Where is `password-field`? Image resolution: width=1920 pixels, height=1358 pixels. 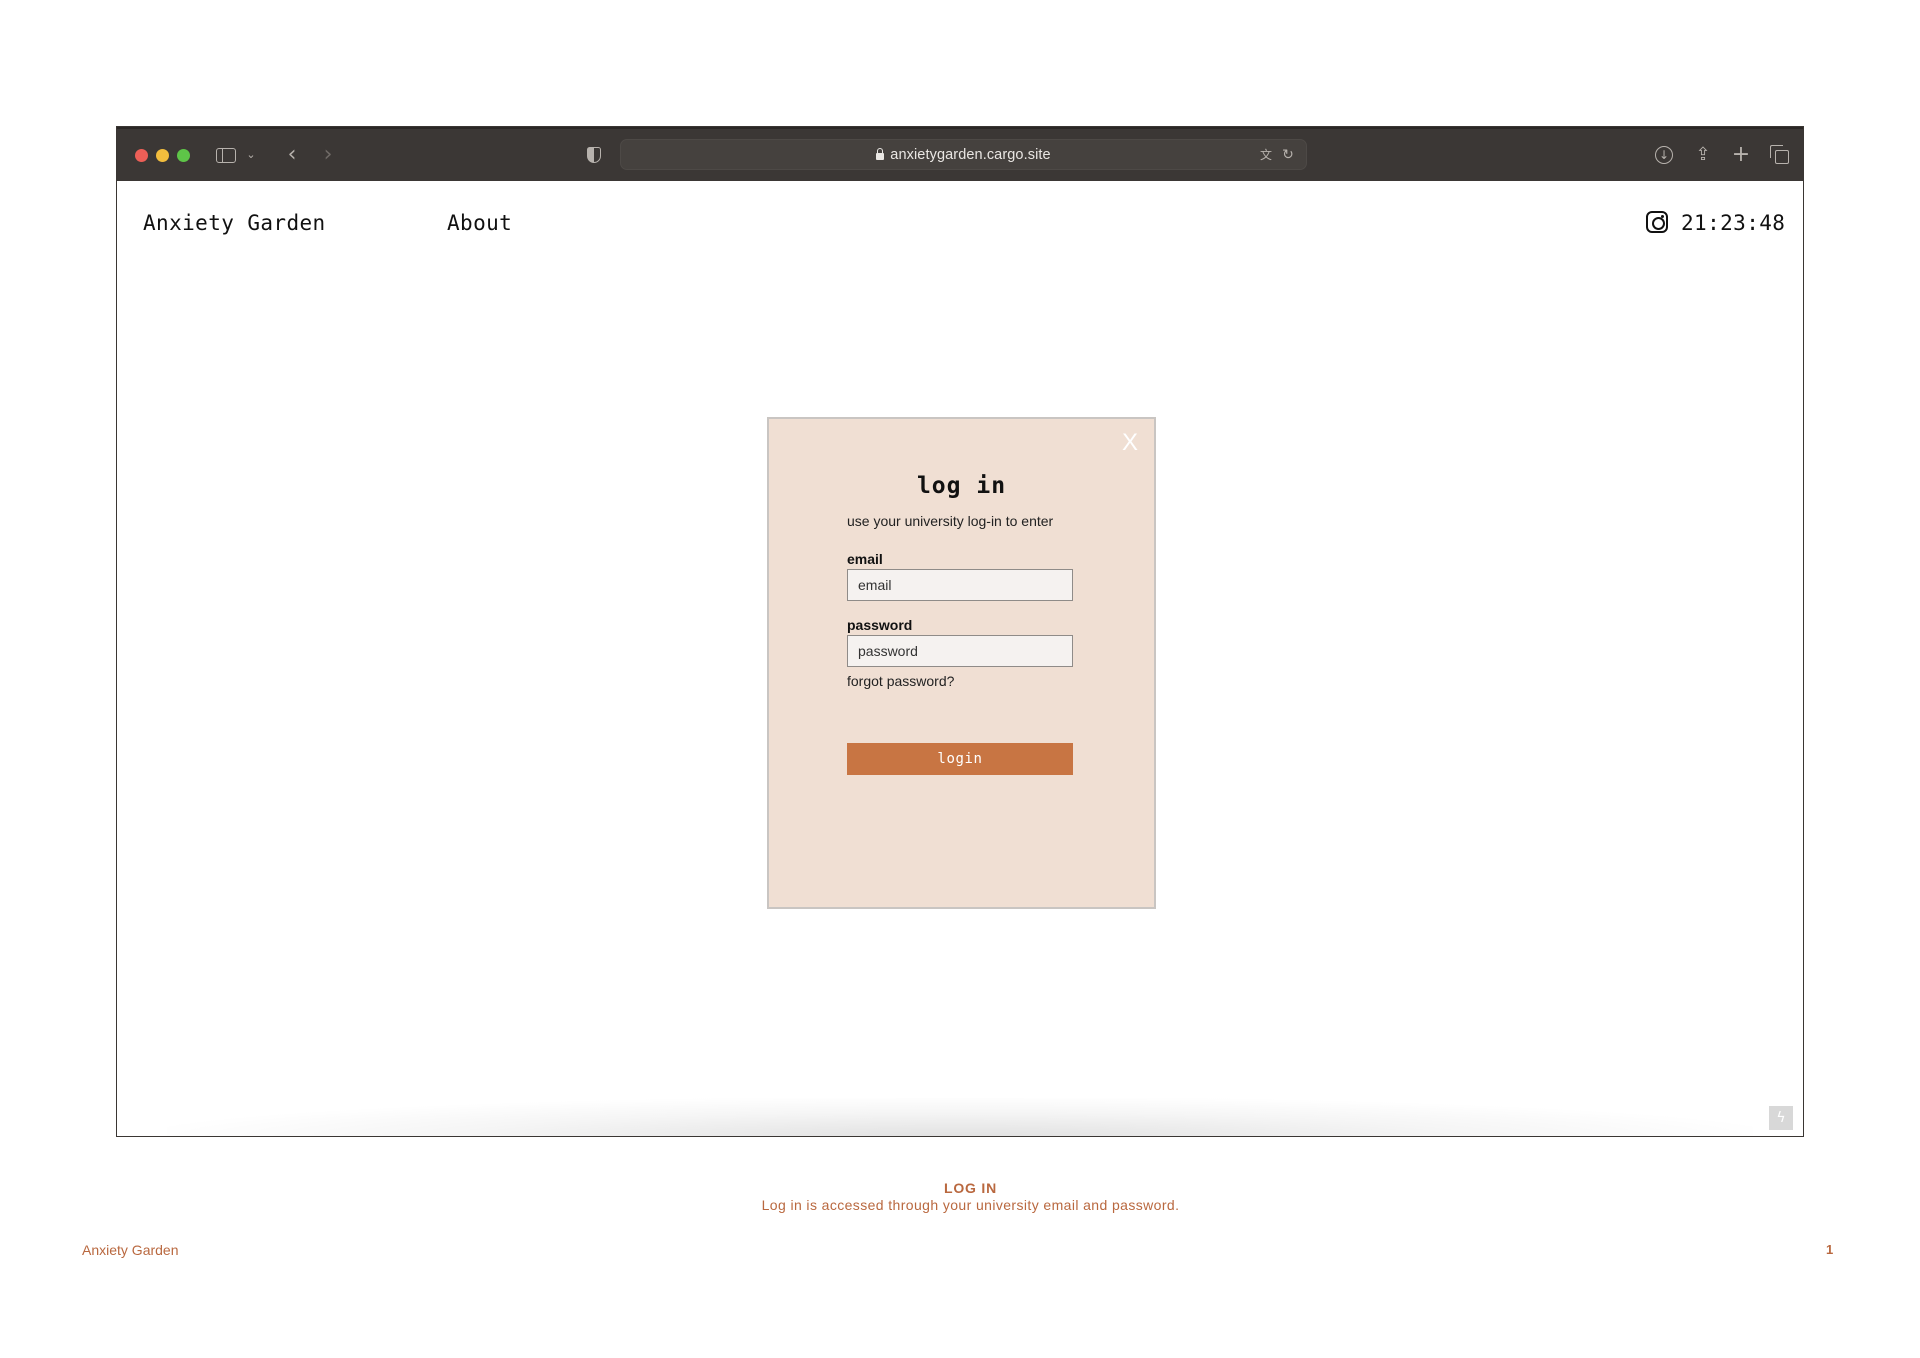 password-field is located at coordinates (960, 651).